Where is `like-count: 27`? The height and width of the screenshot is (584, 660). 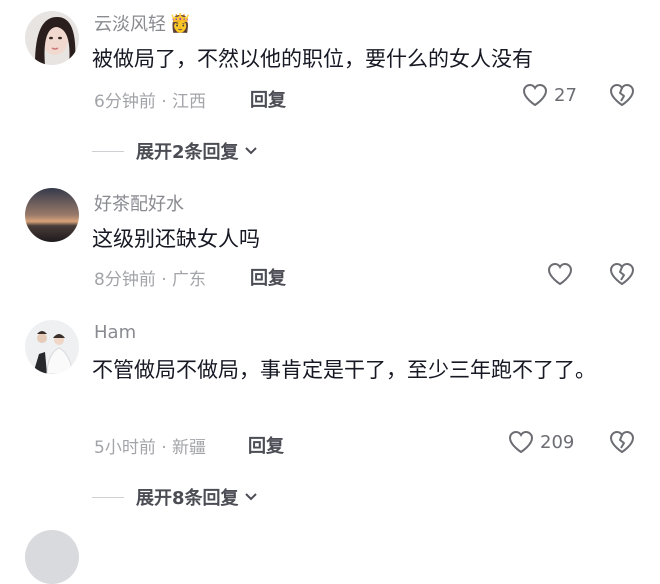
like-count: 27 is located at coordinates (565, 95).